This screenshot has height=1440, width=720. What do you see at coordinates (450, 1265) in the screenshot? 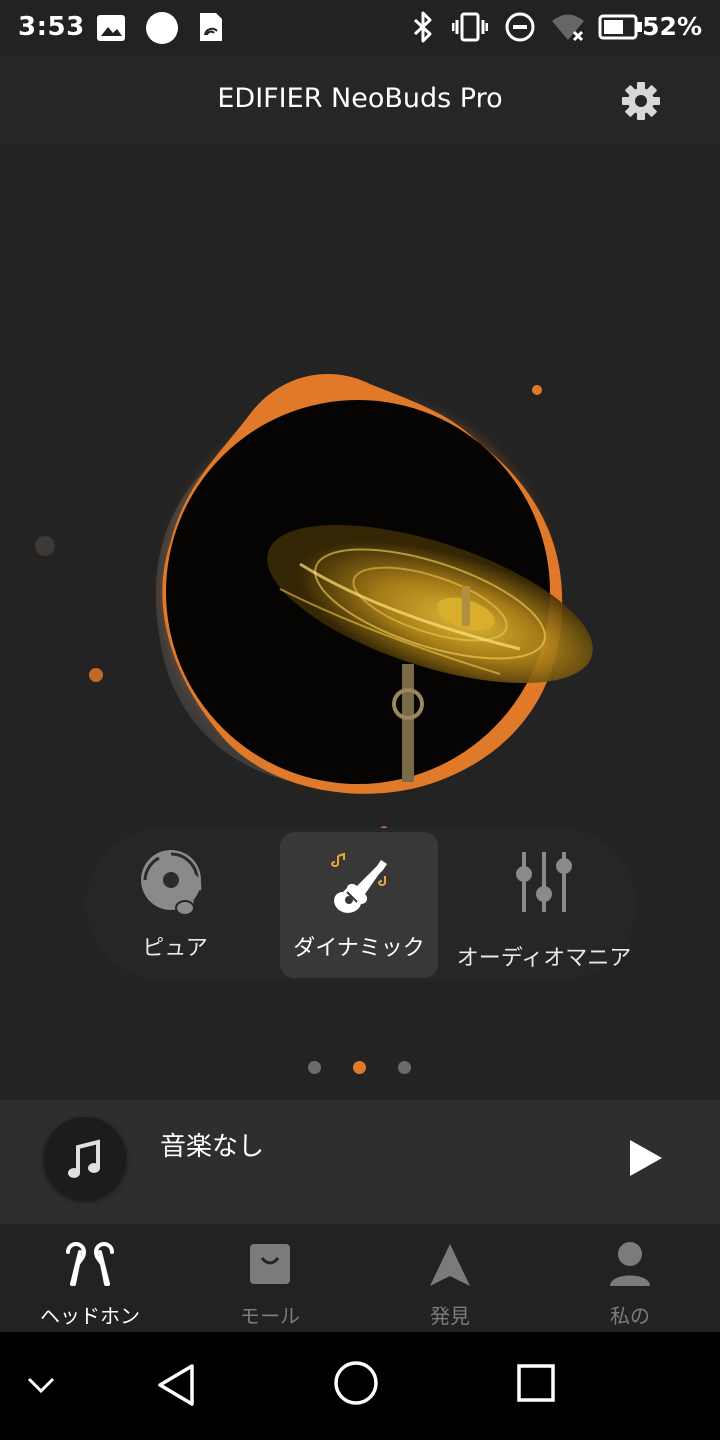
I see `discover-arrow-icon` at bounding box center [450, 1265].